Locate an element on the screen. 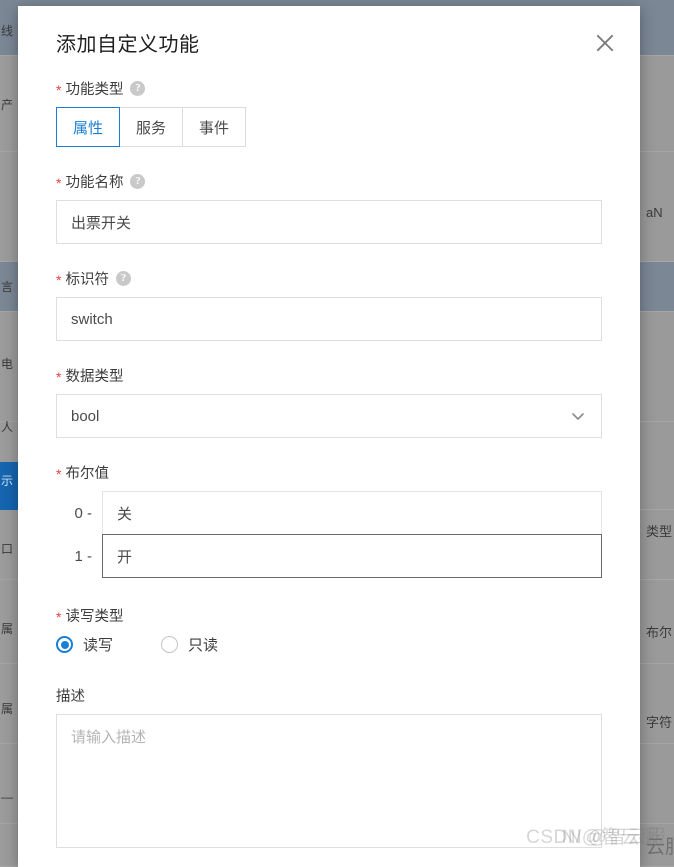 This screenshot has height=867, width=674. tab-event: 事件 is located at coordinates (215, 127).